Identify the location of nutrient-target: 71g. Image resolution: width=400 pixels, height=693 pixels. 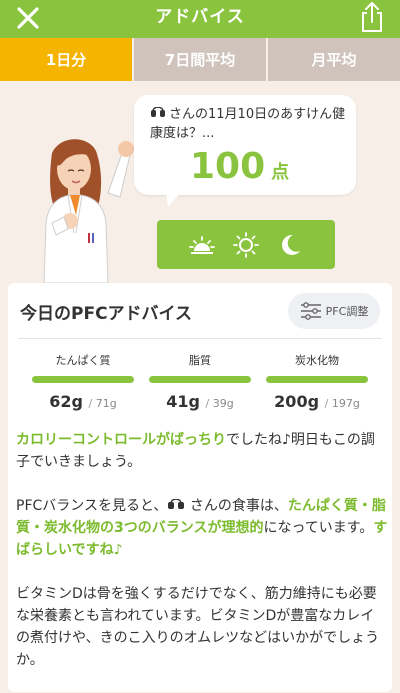
(106, 403).